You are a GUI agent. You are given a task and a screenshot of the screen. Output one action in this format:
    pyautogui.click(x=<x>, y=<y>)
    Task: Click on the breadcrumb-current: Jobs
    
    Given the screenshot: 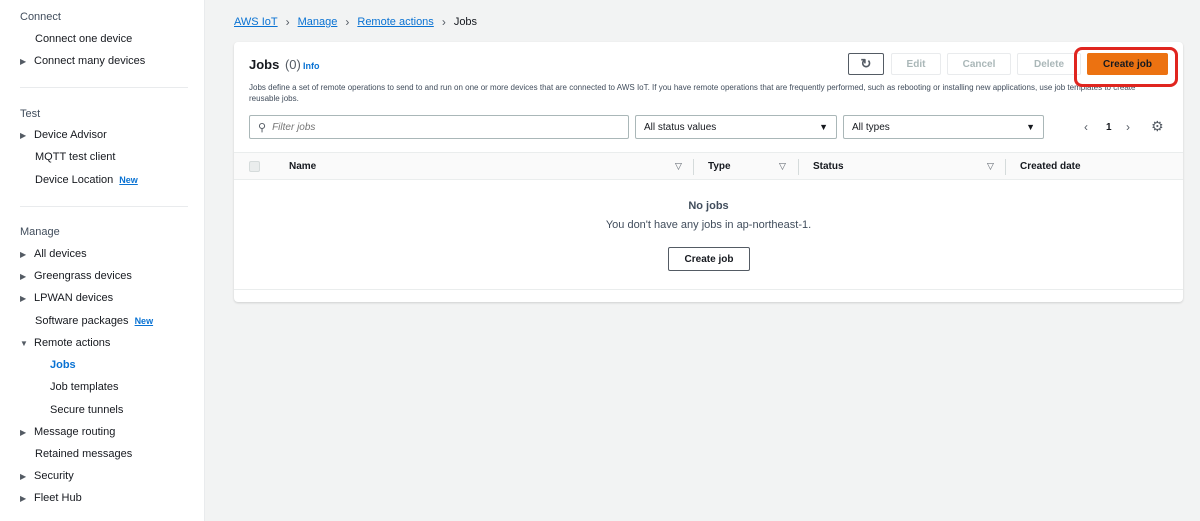 What is the action you would take?
    pyautogui.click(x=465, y=22)
    